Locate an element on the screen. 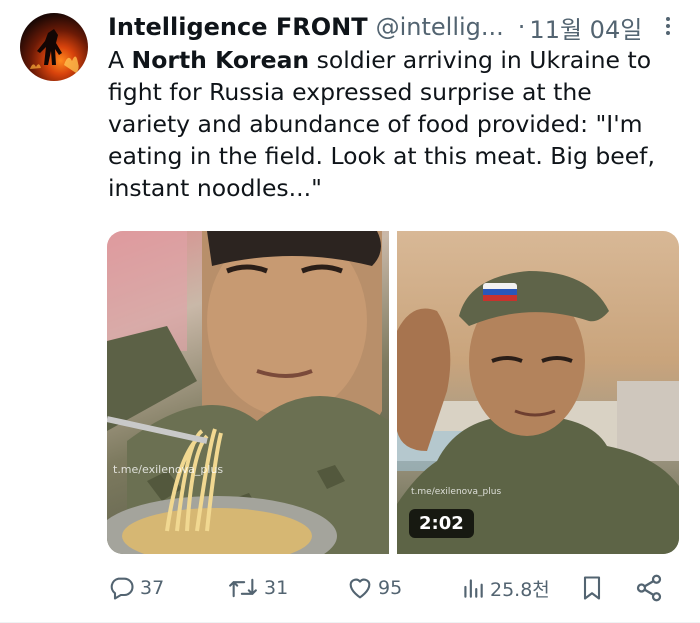 This screenshot has height=623, width=700. like-count: 95 is located at coordinates (390, 588).